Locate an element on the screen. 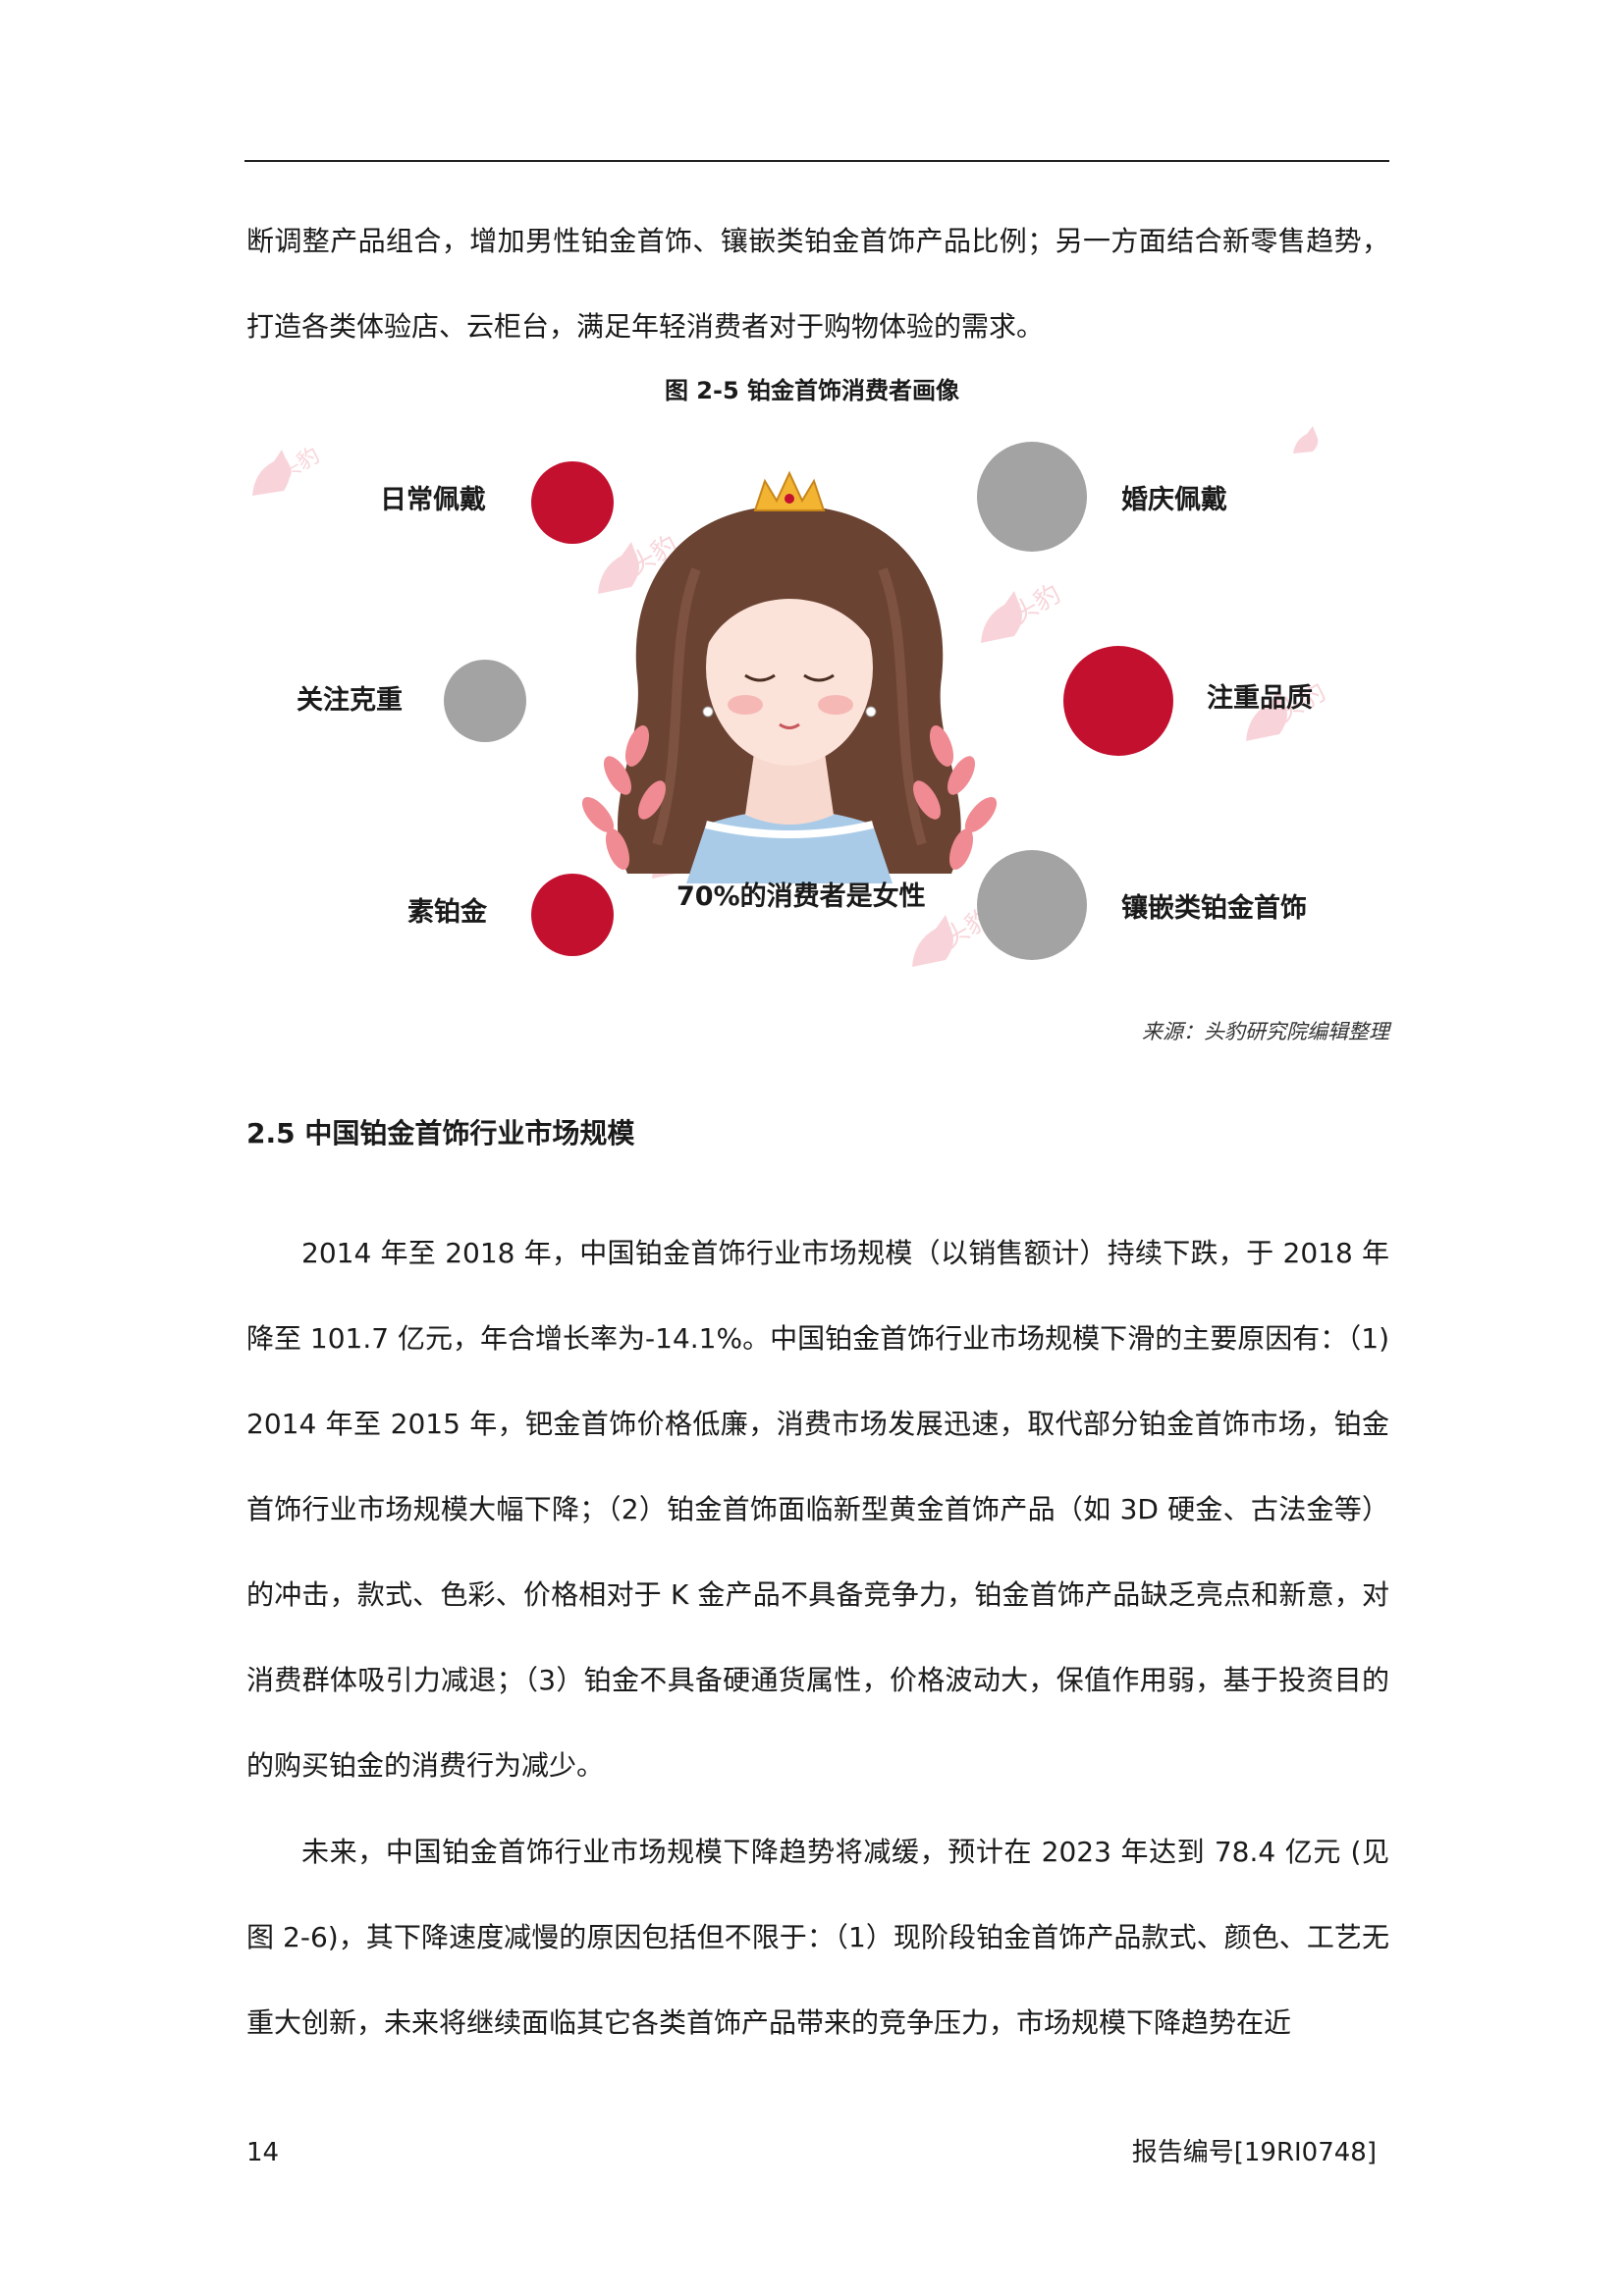 The height and width of the screenshot is (2296, 1624). label-plain-platinum: 素铂金 is located at coordinates (447, 912).